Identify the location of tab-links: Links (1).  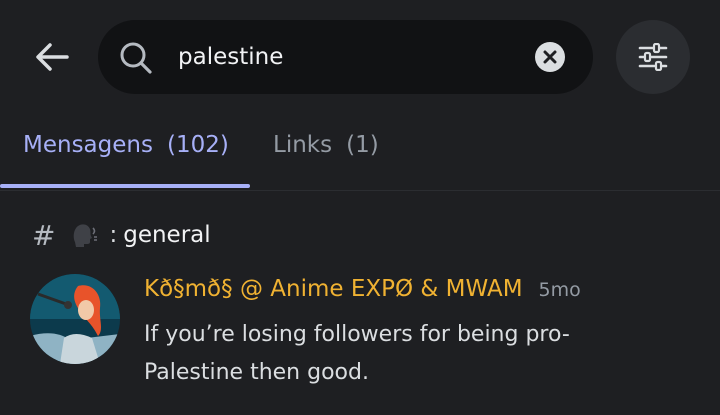
(326, 145).